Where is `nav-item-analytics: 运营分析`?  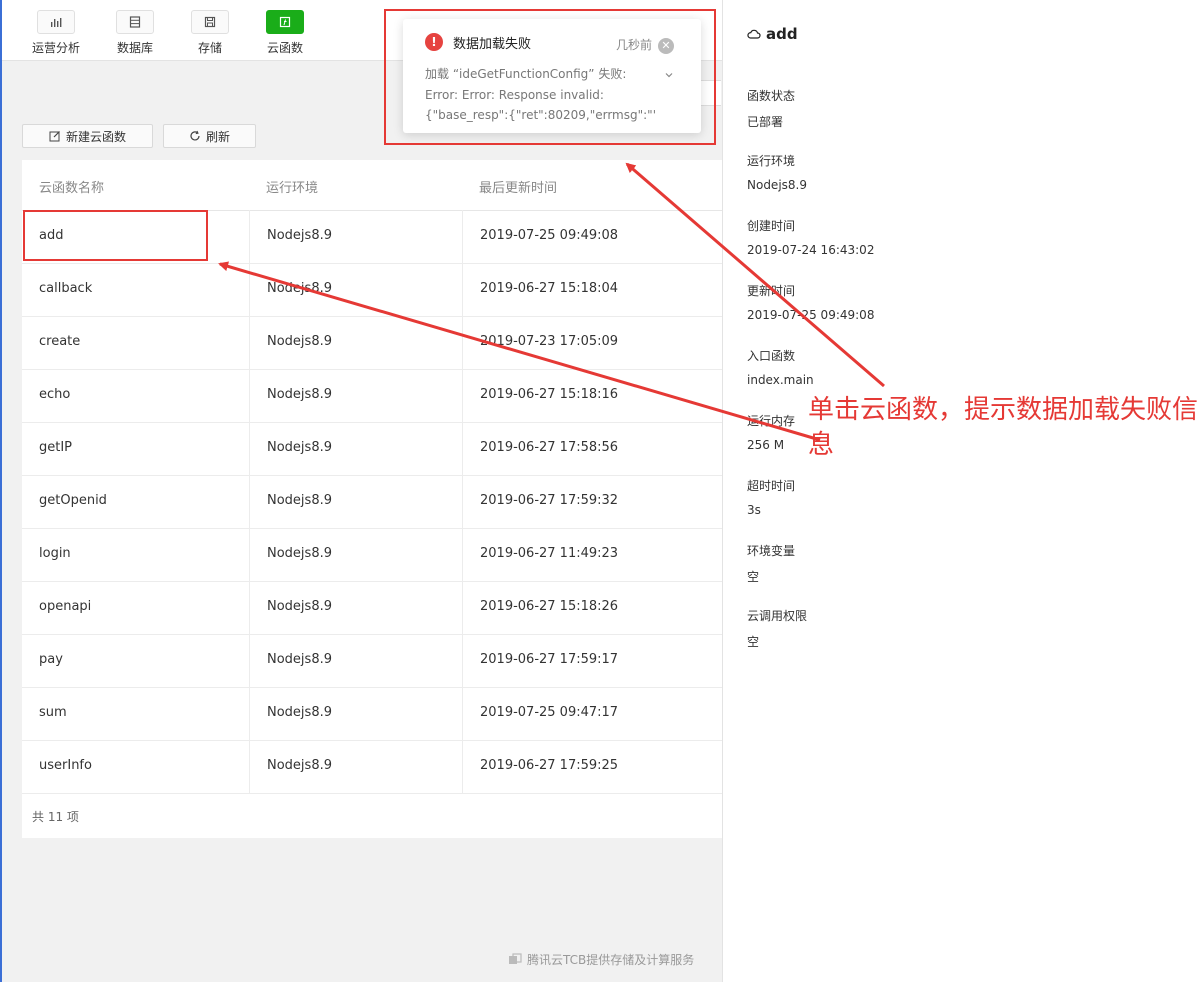
nav-item-analytics: 运营分析 is located at coordinates (56, 33).